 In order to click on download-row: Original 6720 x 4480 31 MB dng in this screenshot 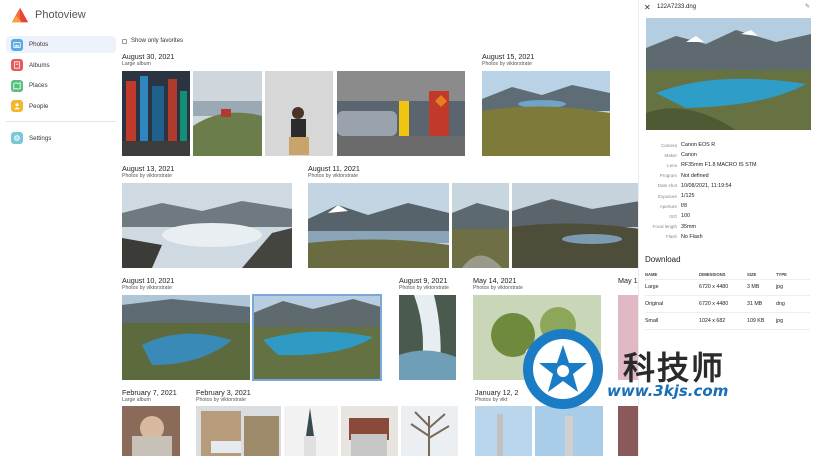, I will do `click(727, 304)`.